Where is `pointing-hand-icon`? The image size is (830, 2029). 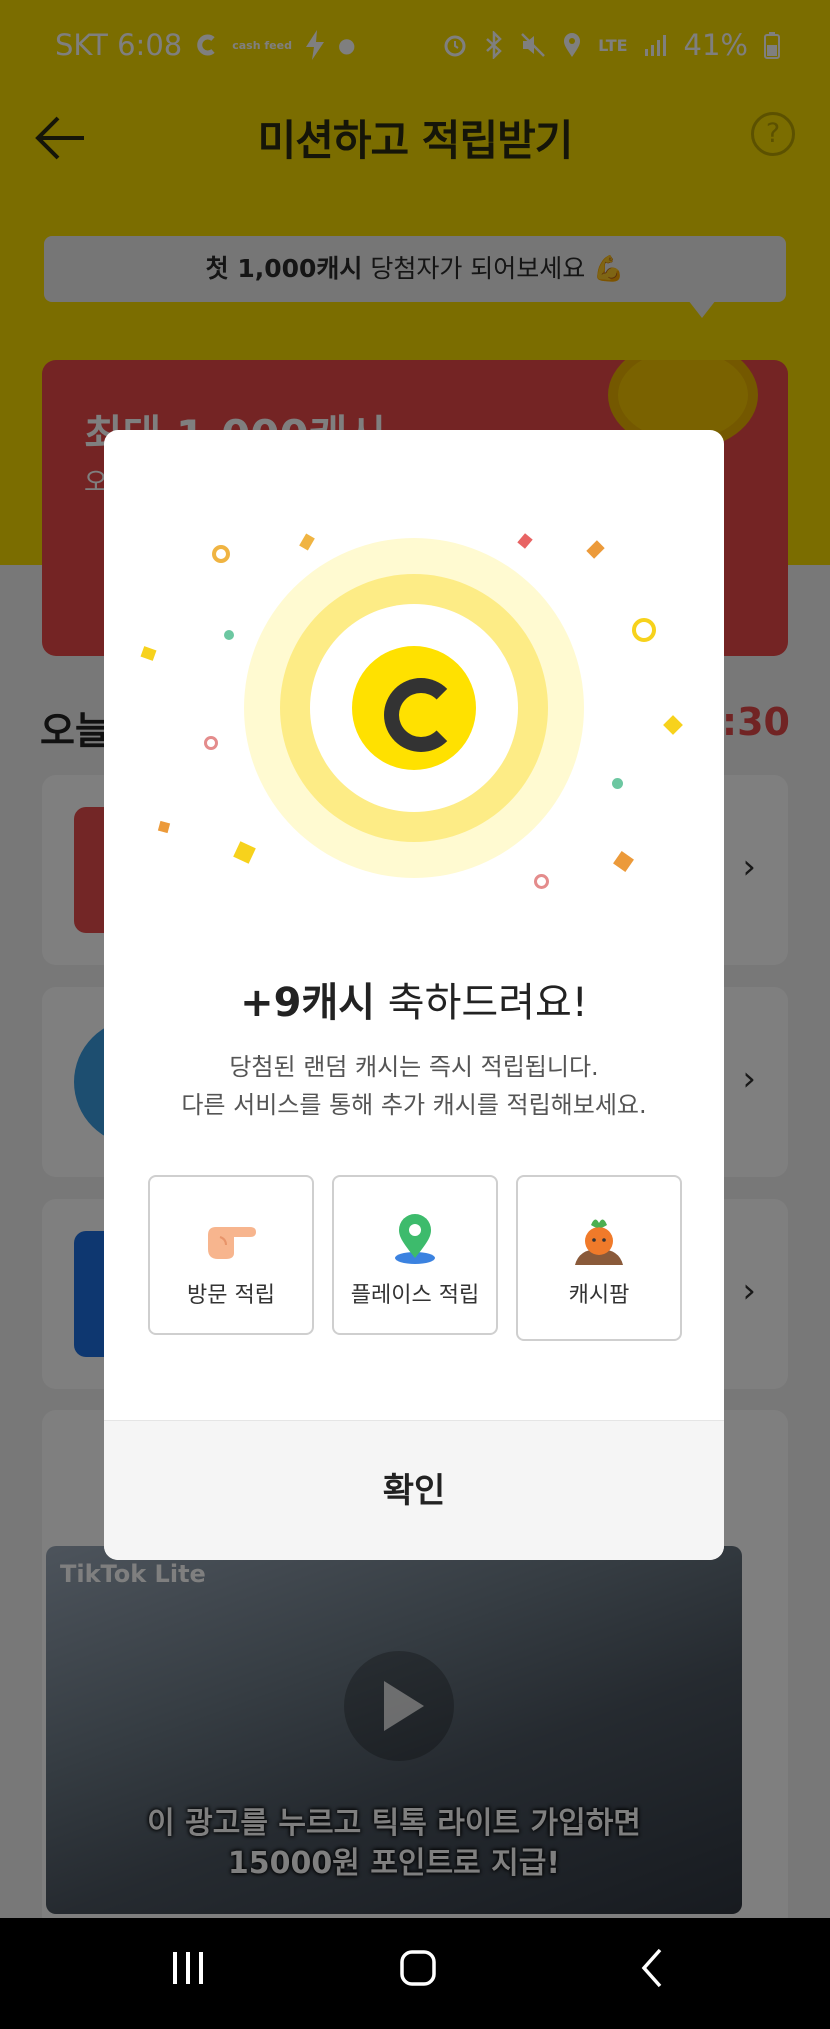 pointing-hand-icon is located at coordinates (232, 1243).